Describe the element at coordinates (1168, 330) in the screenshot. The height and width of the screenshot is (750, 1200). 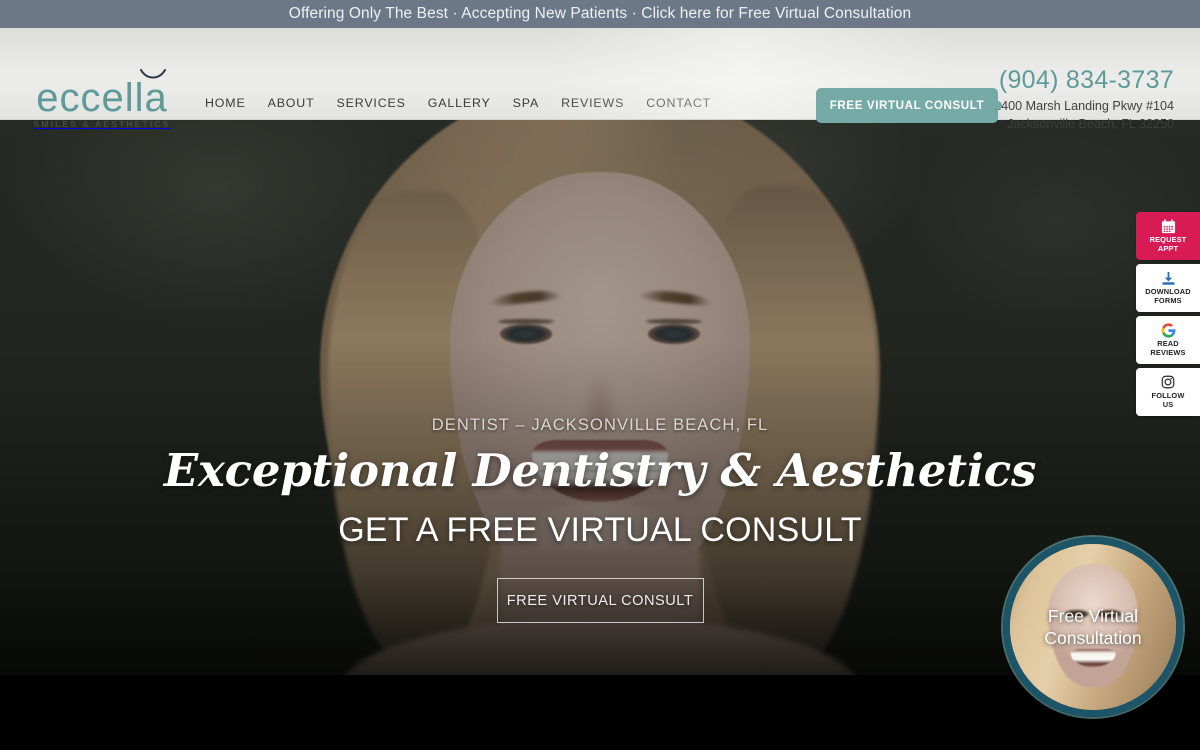
I see `google-g-icon` at that location.